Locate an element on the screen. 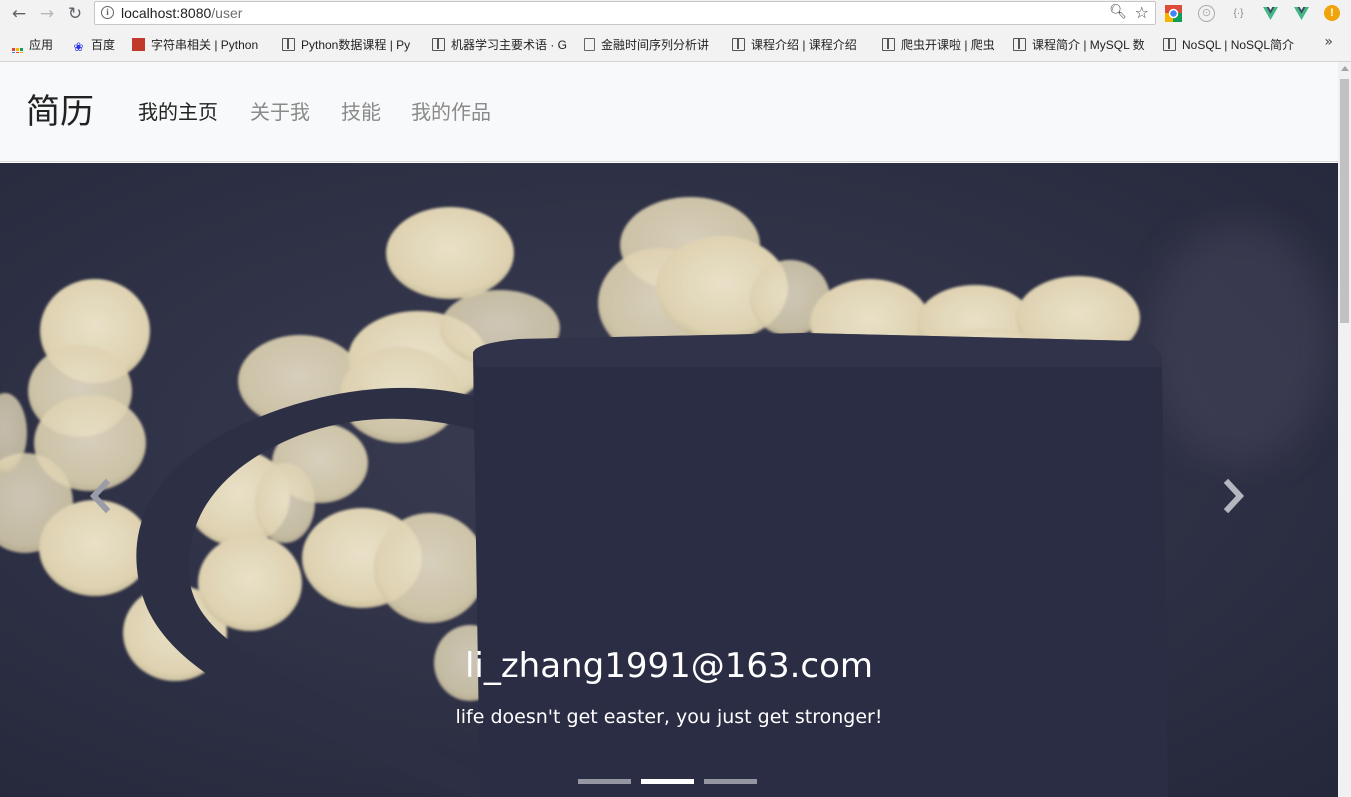  address-bar: i localhost:8080/user 🔍︎ ☆ is located at coordinates (625, 13).